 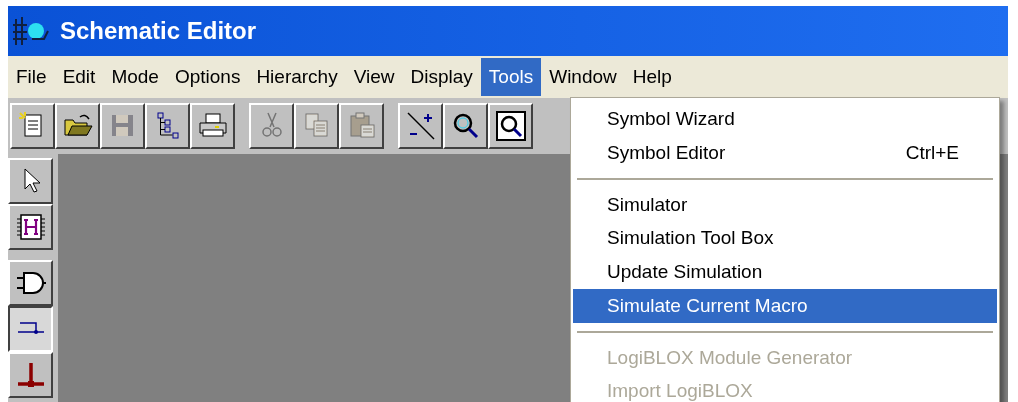 I want to click on menu-item: Simulation Tool Box, so click(x=785, y=238).